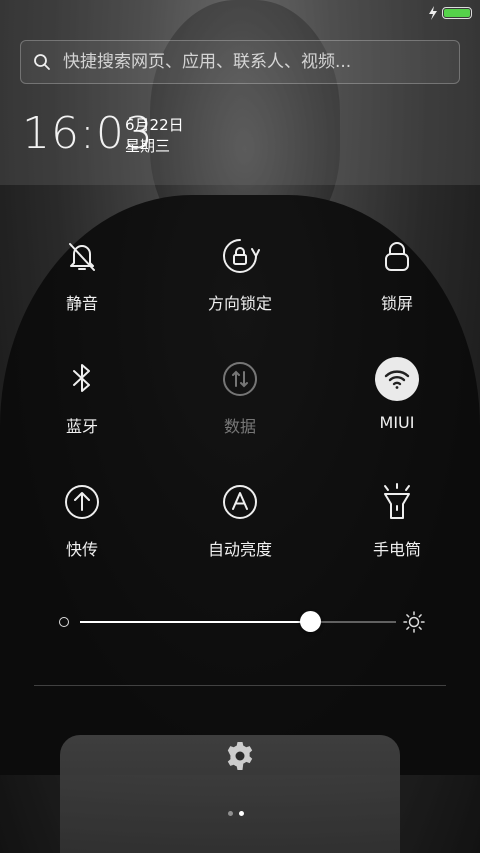 The height and width of the screenshot is (853, 480). I want to click on divider, so click(240, 685).